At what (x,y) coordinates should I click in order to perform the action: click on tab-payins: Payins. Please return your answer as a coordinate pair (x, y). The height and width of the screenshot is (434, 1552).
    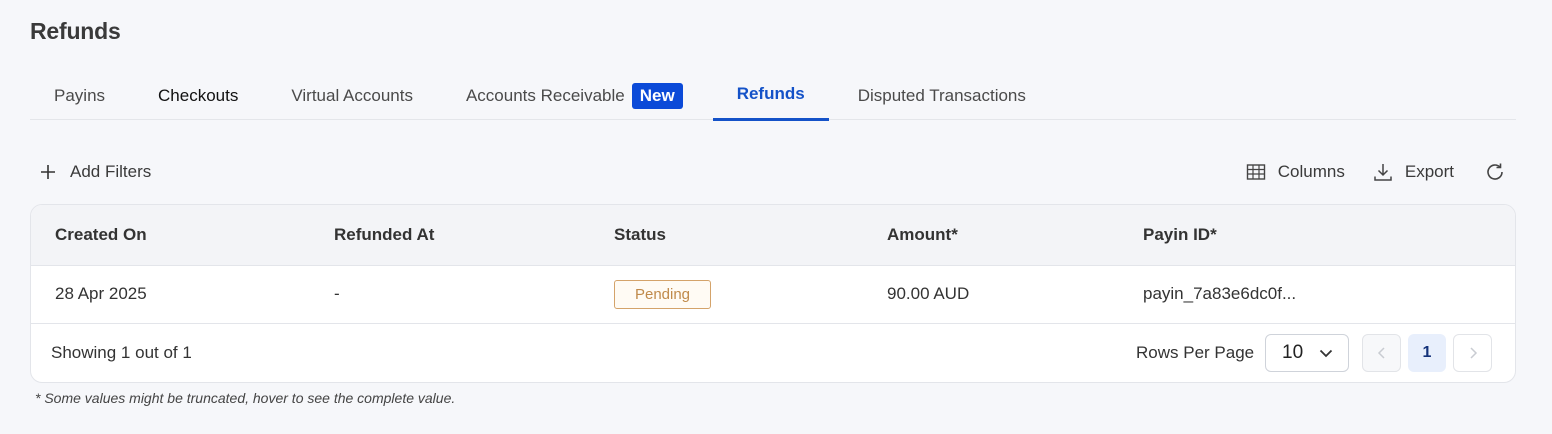
    Looking at the image, I should click on (79, 96).